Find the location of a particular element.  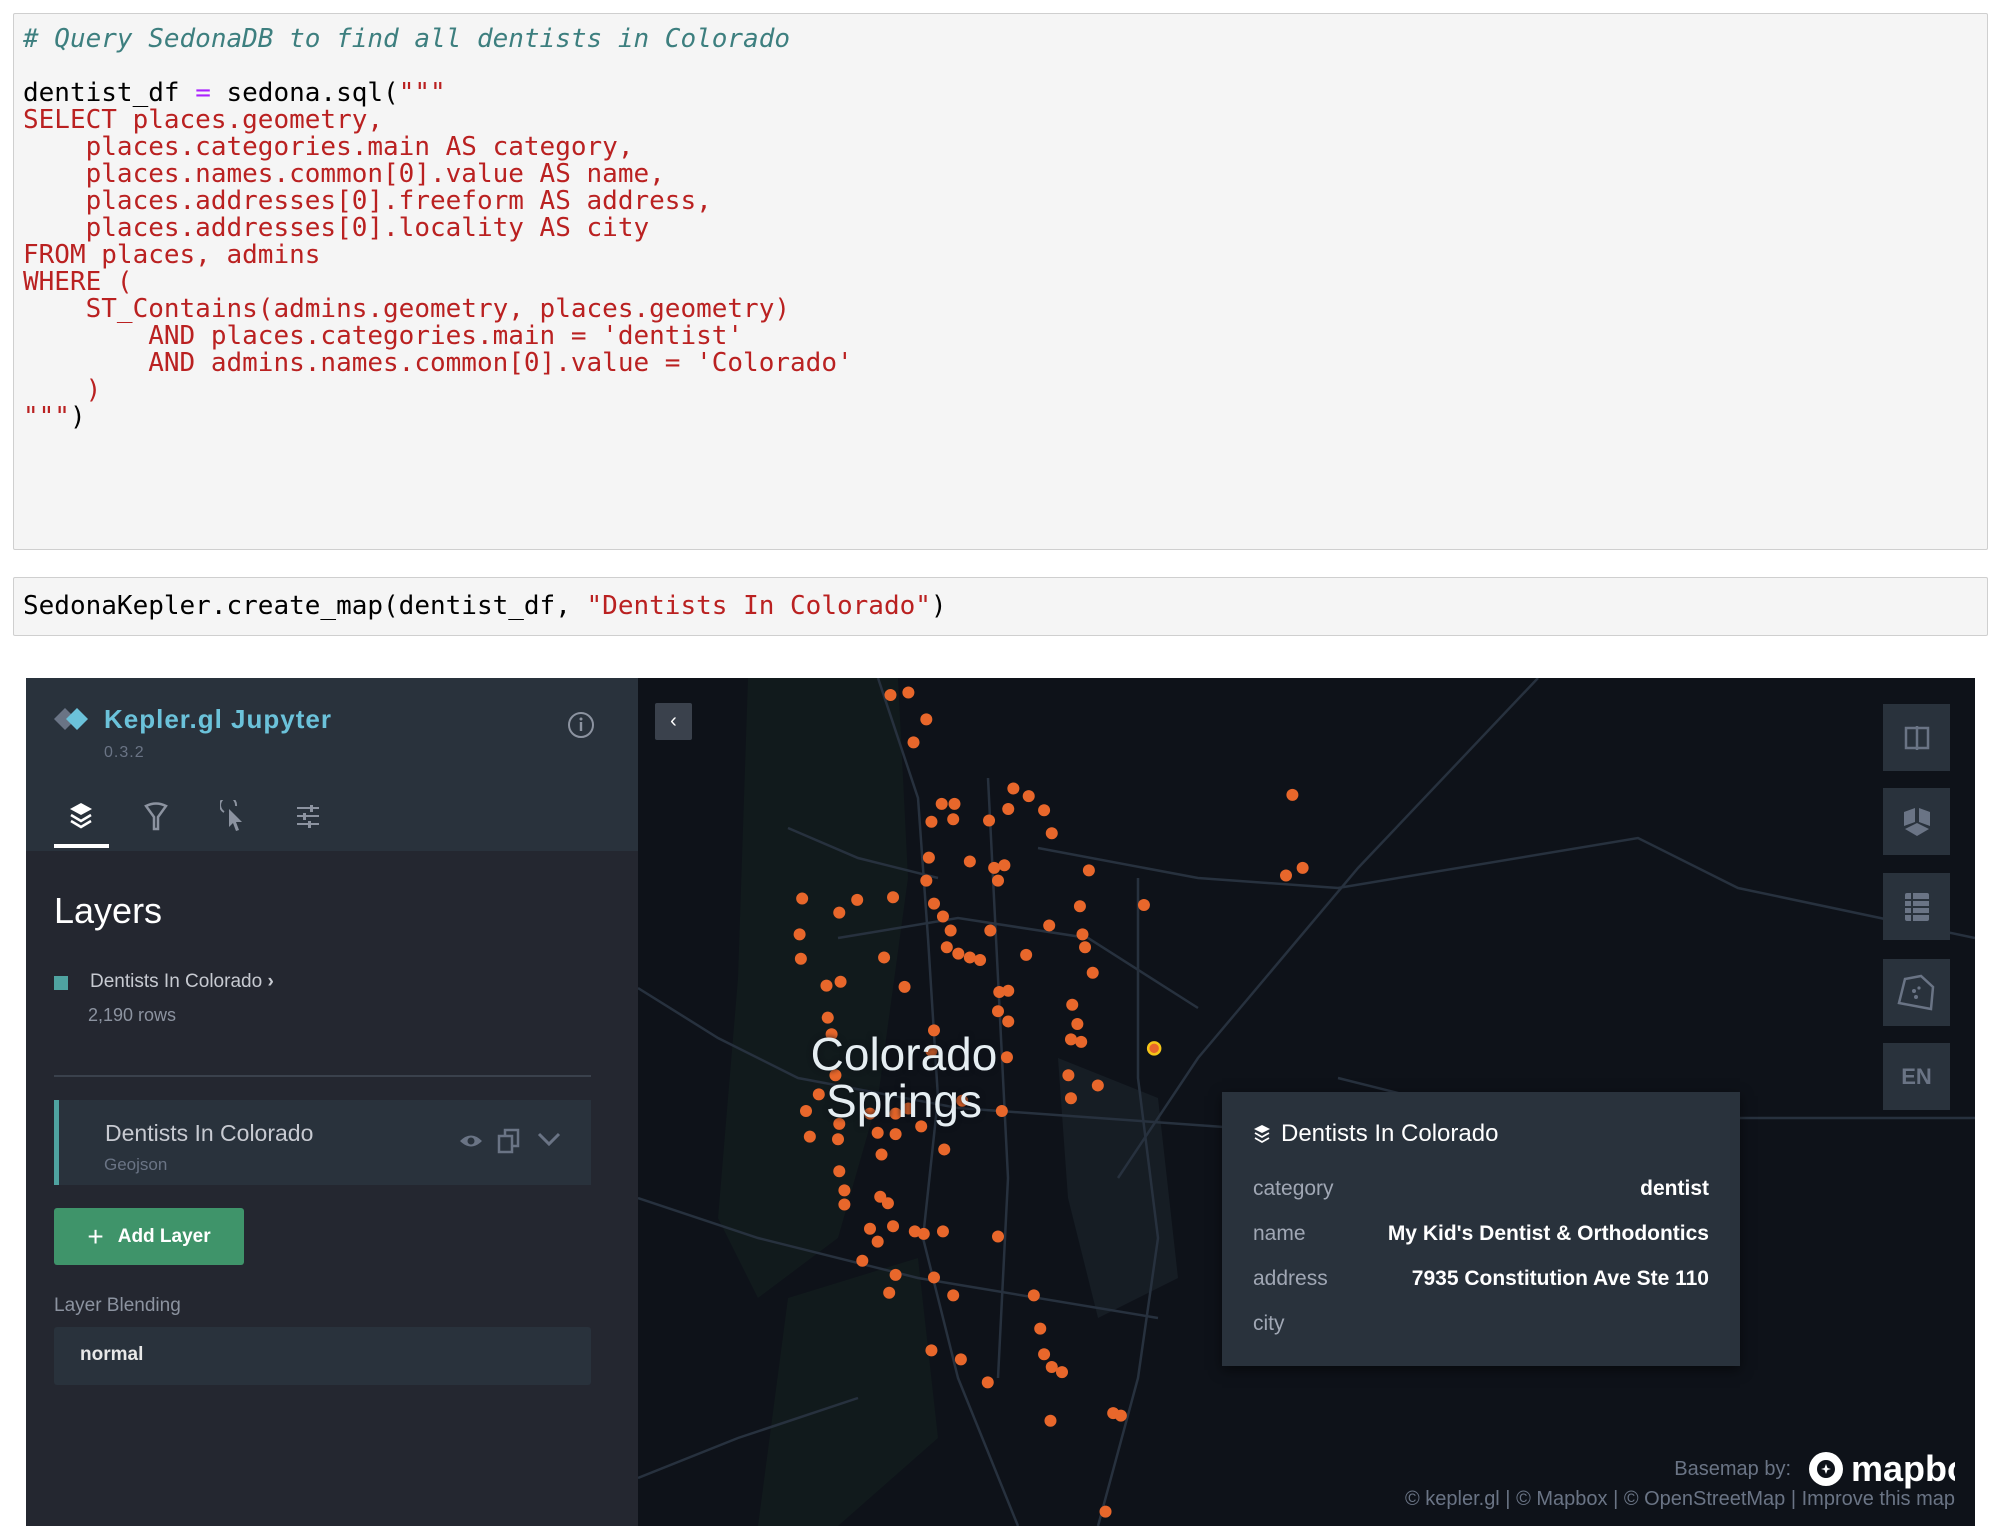

split-map-button is located at coordinates (1916, 737).